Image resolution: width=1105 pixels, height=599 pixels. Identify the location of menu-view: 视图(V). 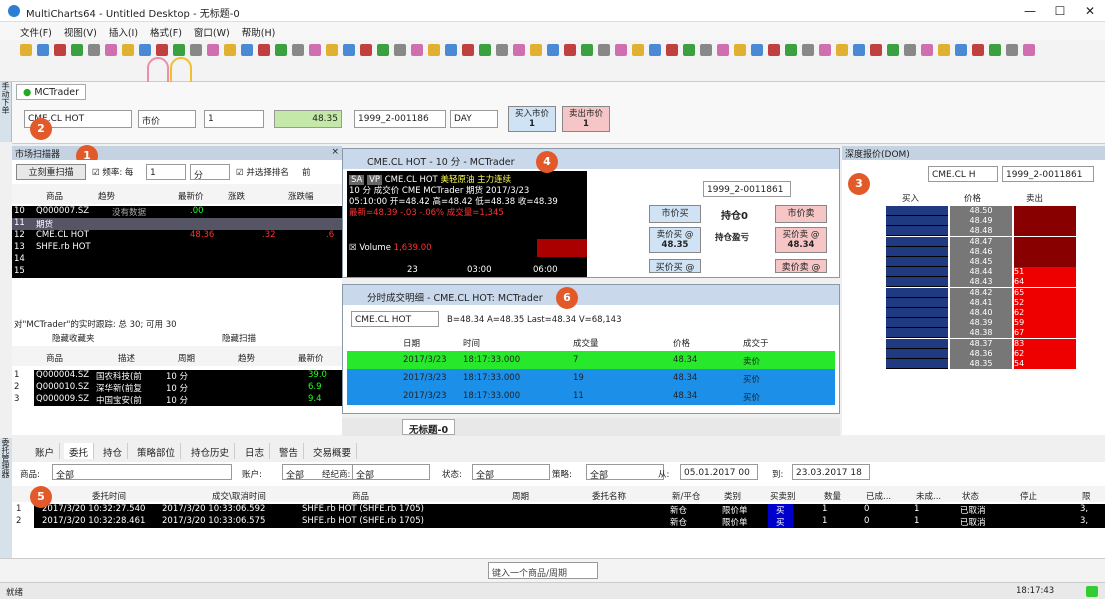
(80, 32).